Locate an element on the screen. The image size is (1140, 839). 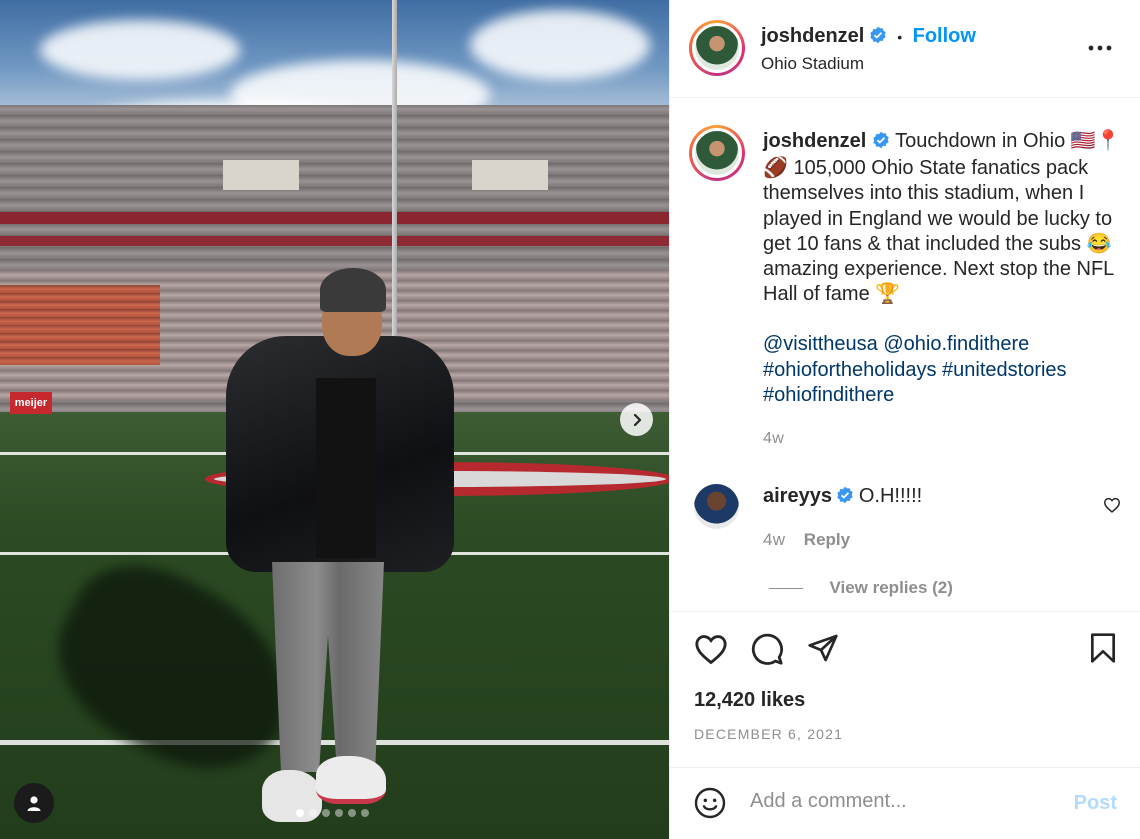
likes-count: 12,420 likes is located at coordinates (749, 700).